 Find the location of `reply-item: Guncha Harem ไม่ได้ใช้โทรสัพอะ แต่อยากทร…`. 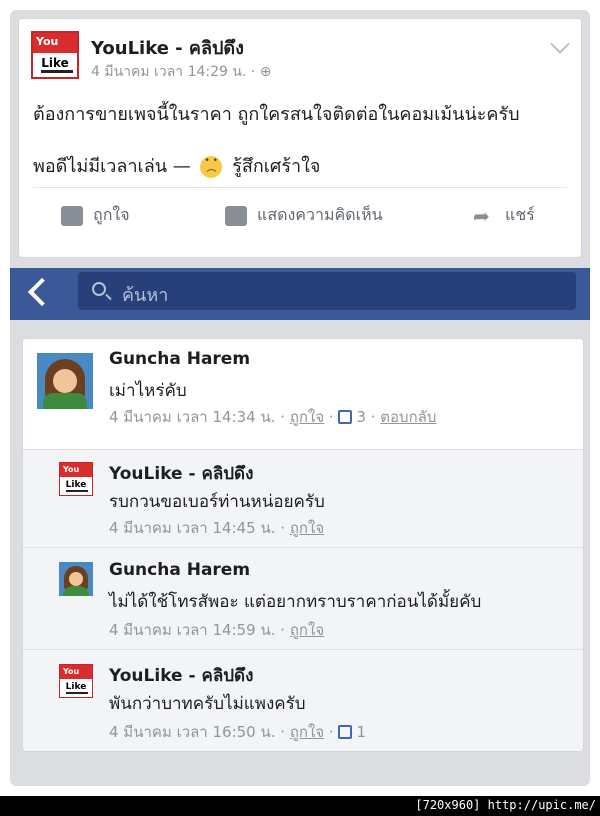

reply-item: Guncha Harem ไม่ได้ใช้โทรสัพอะ แต่อยากทร… is located at coordinates (303, 598).